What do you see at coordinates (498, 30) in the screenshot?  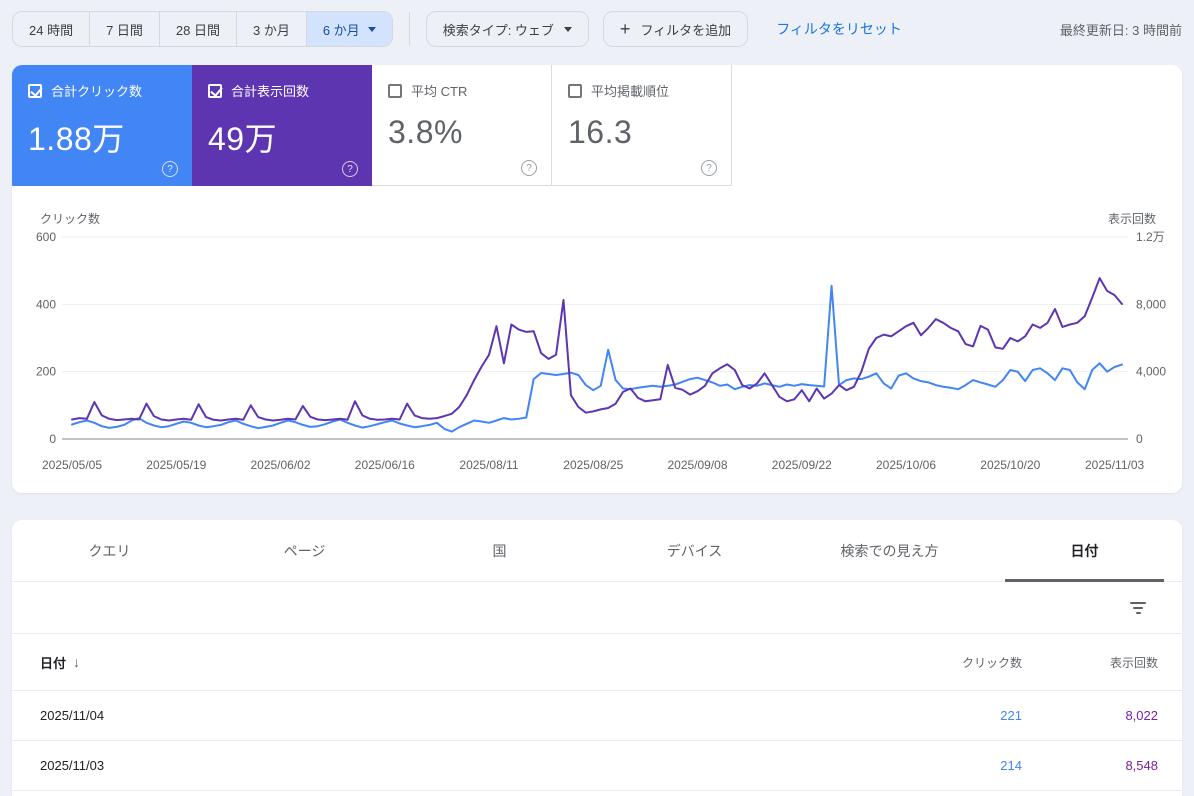 I see `search-type-label: 検索タイプ: ウェブ` at bounding box center [498, 30].